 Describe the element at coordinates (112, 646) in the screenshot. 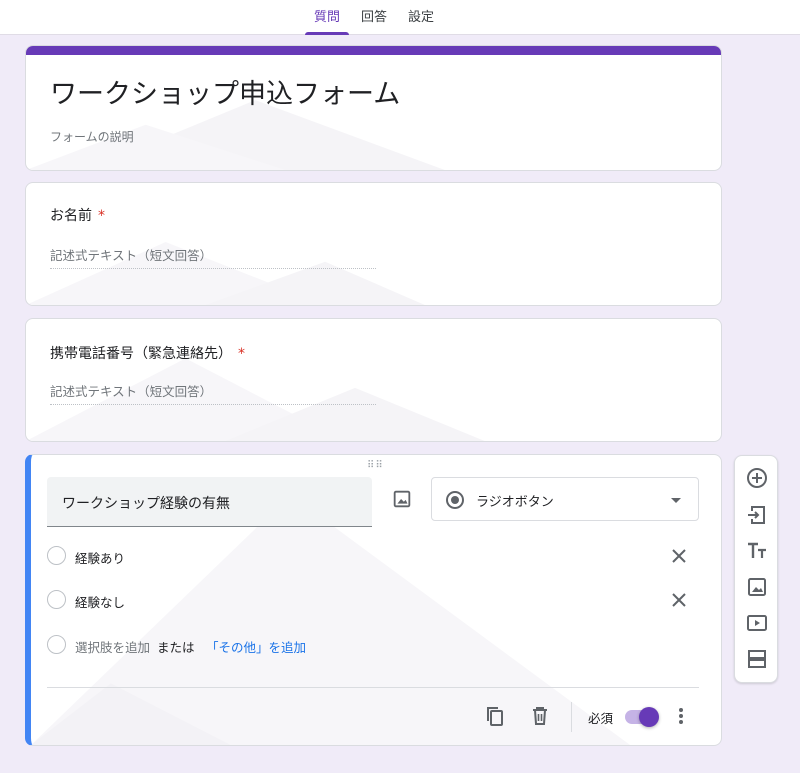

I see `add-option-link: 選択肢を追加` at that location.